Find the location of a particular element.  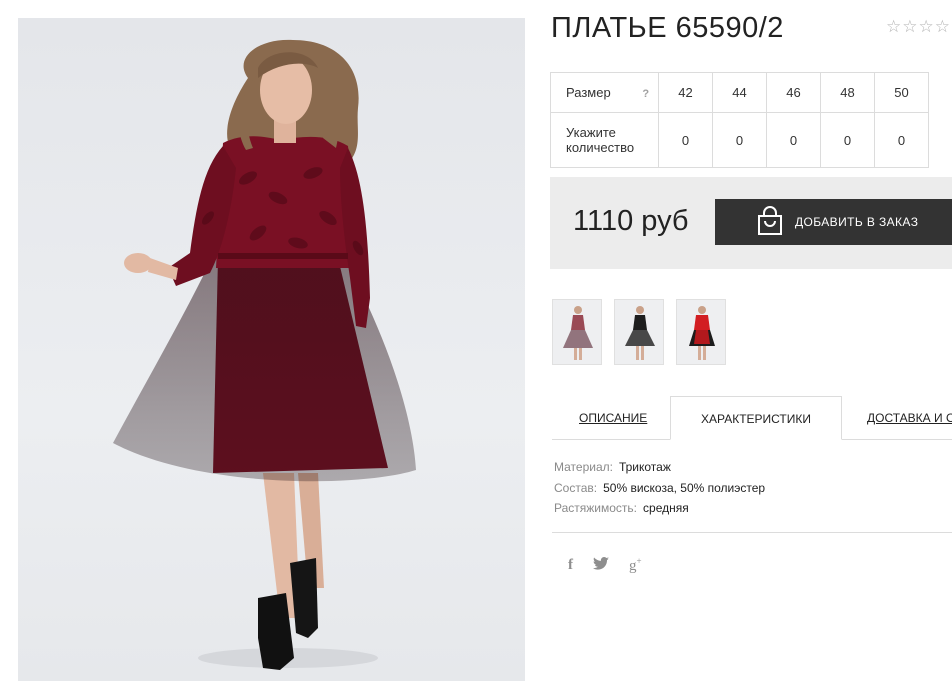

characteristic-row: Растяжимость: средняя is located at coordinates (659, 508).